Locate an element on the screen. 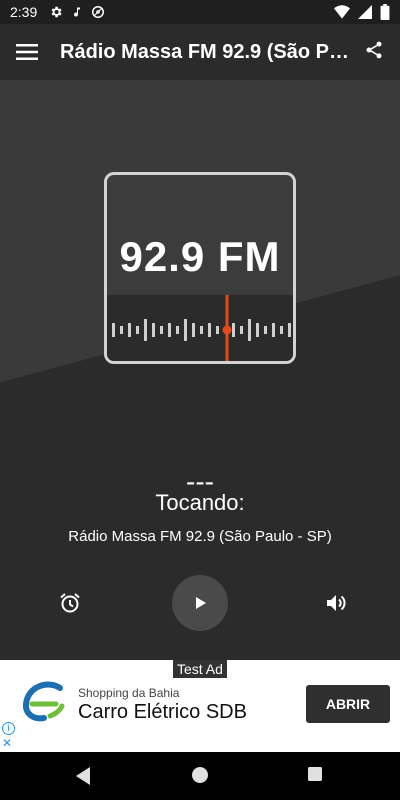 This screenshot has width=400, height=800. status-bar: 2:39 is located at coordinates (200, 12).